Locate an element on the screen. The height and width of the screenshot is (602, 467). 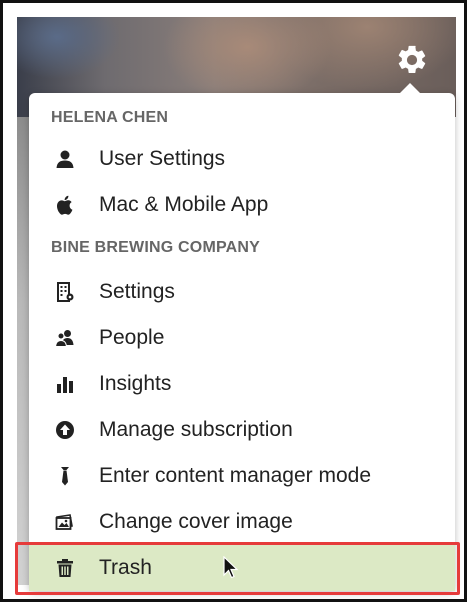
building-icon is located at coordinates (65, 292).